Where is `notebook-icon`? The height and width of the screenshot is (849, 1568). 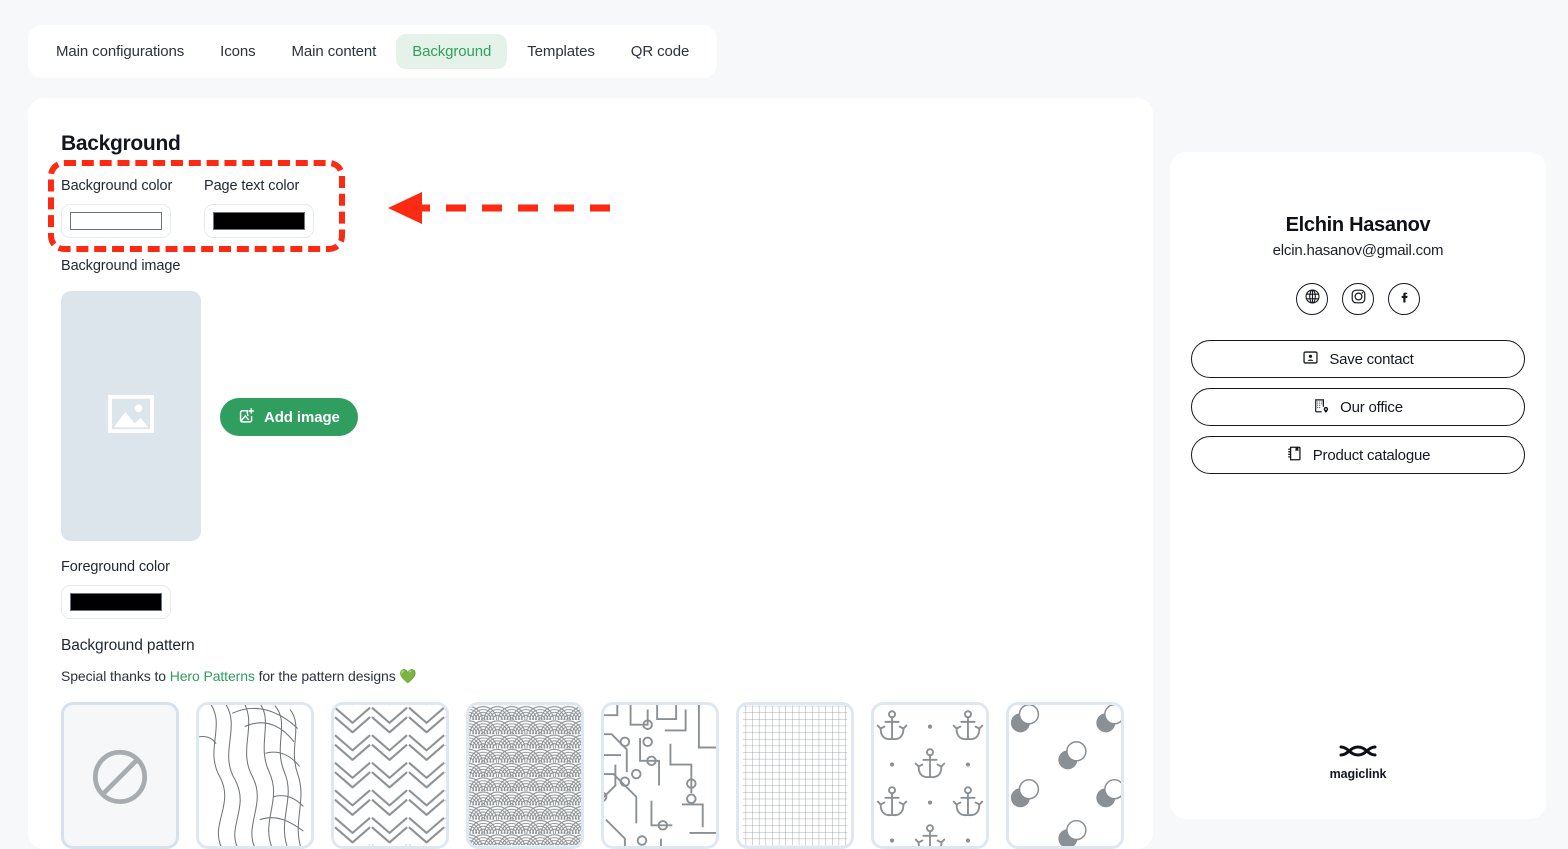 notebook-icon is located at coordinates (1294, 455).